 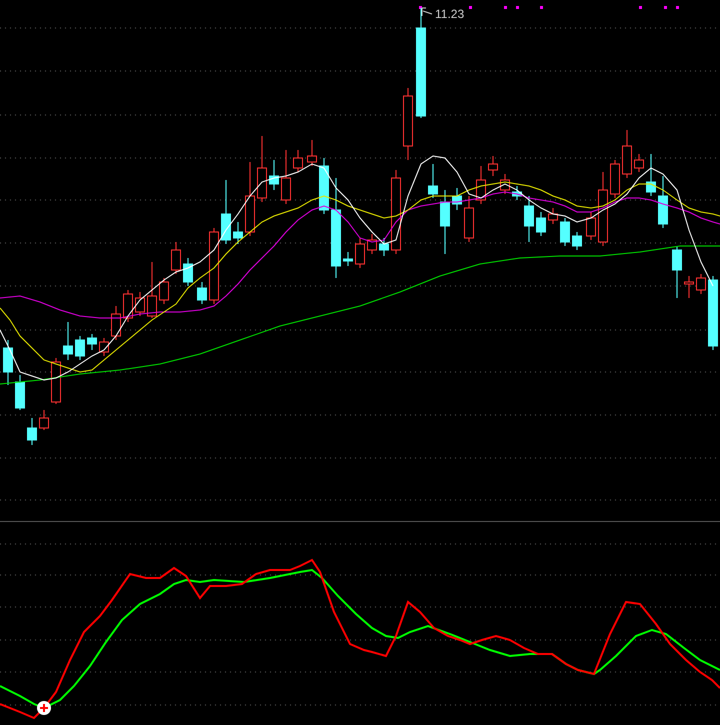 What do you see at coordinates (44, 708) in the screenshot?
I see `plus-circle-icon` at bounding box center [44, 708].